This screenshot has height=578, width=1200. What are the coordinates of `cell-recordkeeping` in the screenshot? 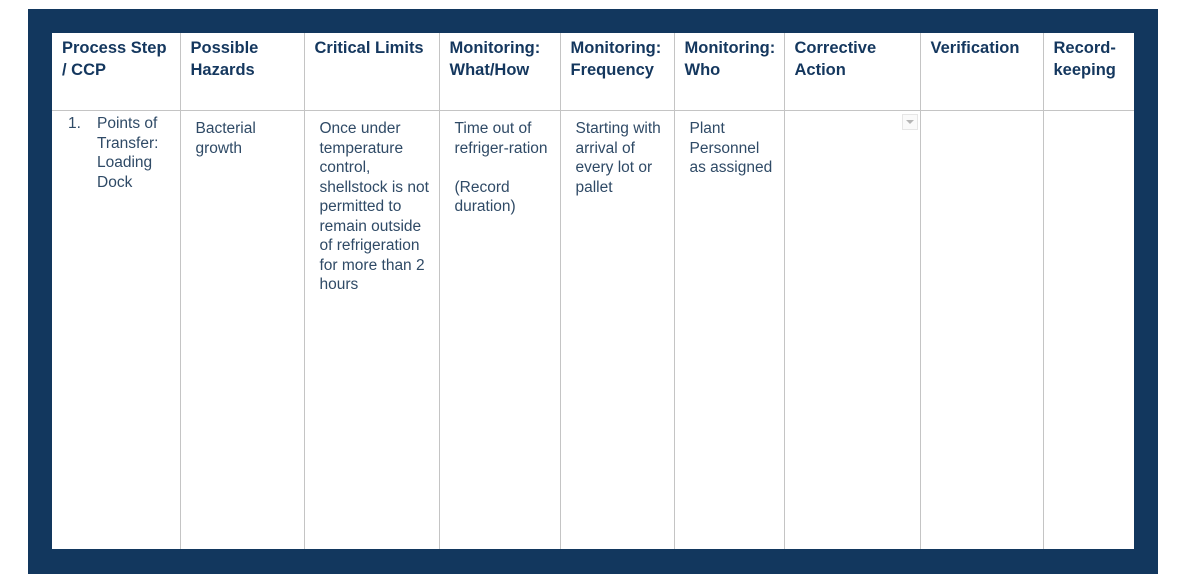 It's located at (1088, 329).